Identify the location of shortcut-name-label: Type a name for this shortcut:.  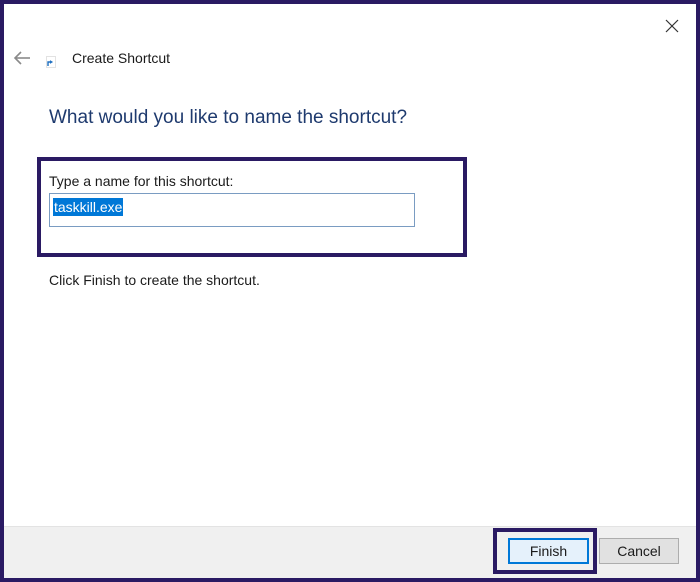
(141, 181).